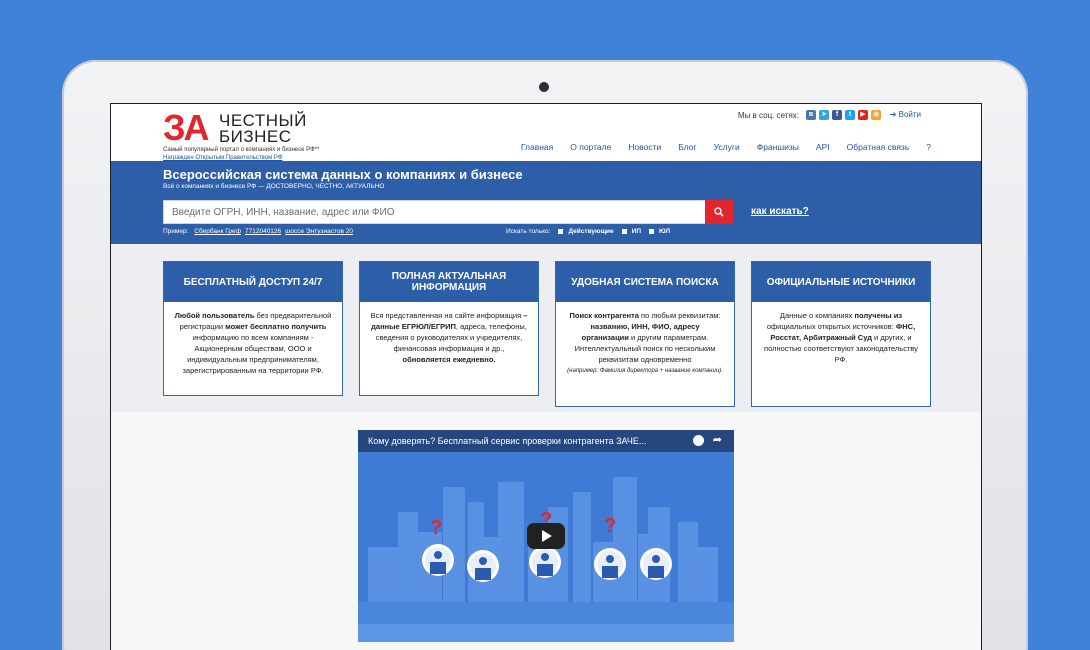 Image resolution: width=1090 pixels, height=650 pixels. Describe the element at coordinates (253, 282) in the screenshot. I see `feature-card-title: БЕСПЛАТНЫЙ ДОСТУП 24/7` at that location.